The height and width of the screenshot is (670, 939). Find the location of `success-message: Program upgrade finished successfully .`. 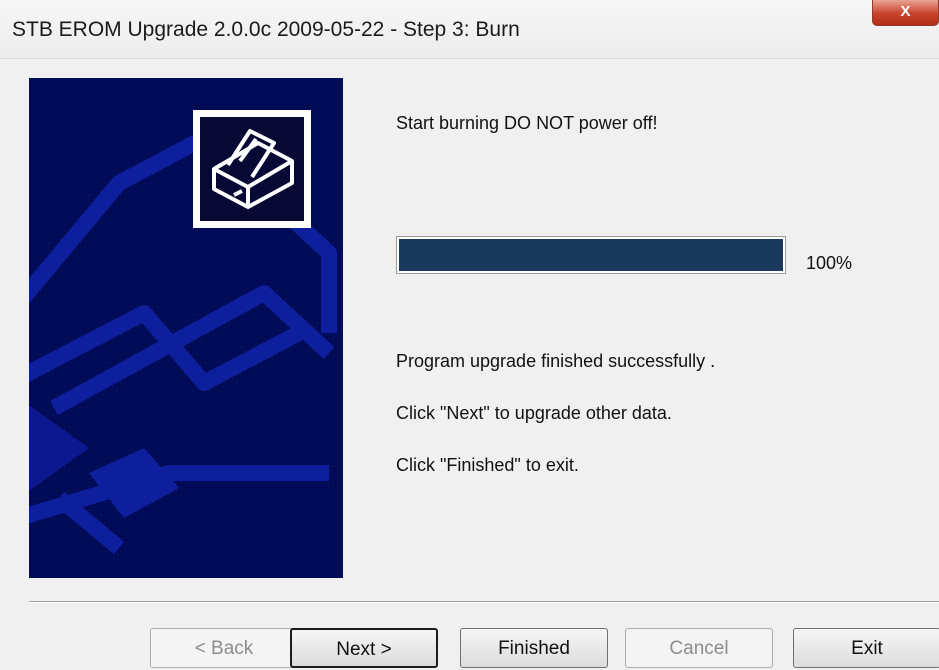

success-message: Program upgrade finished successfully . is located at coordinates (556, 361).